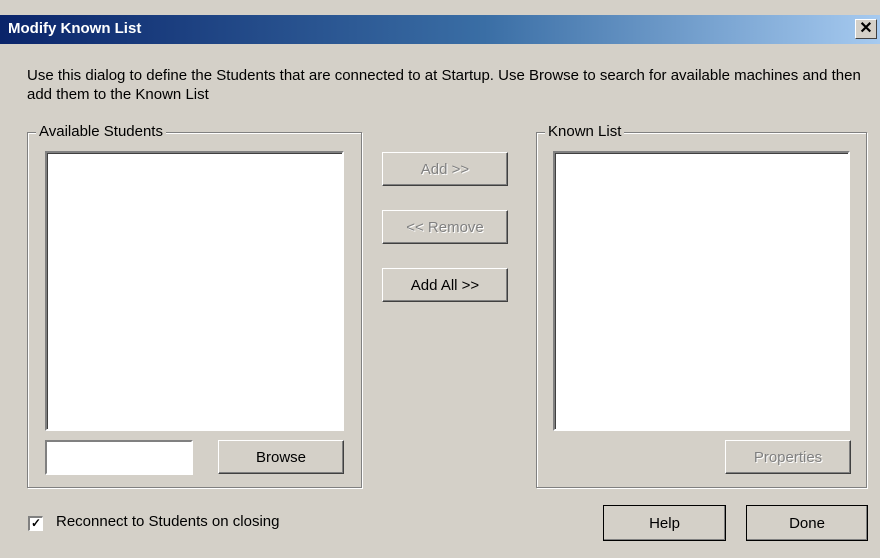  I want to click on remove-button-label: << Remove, so click(445, 227).